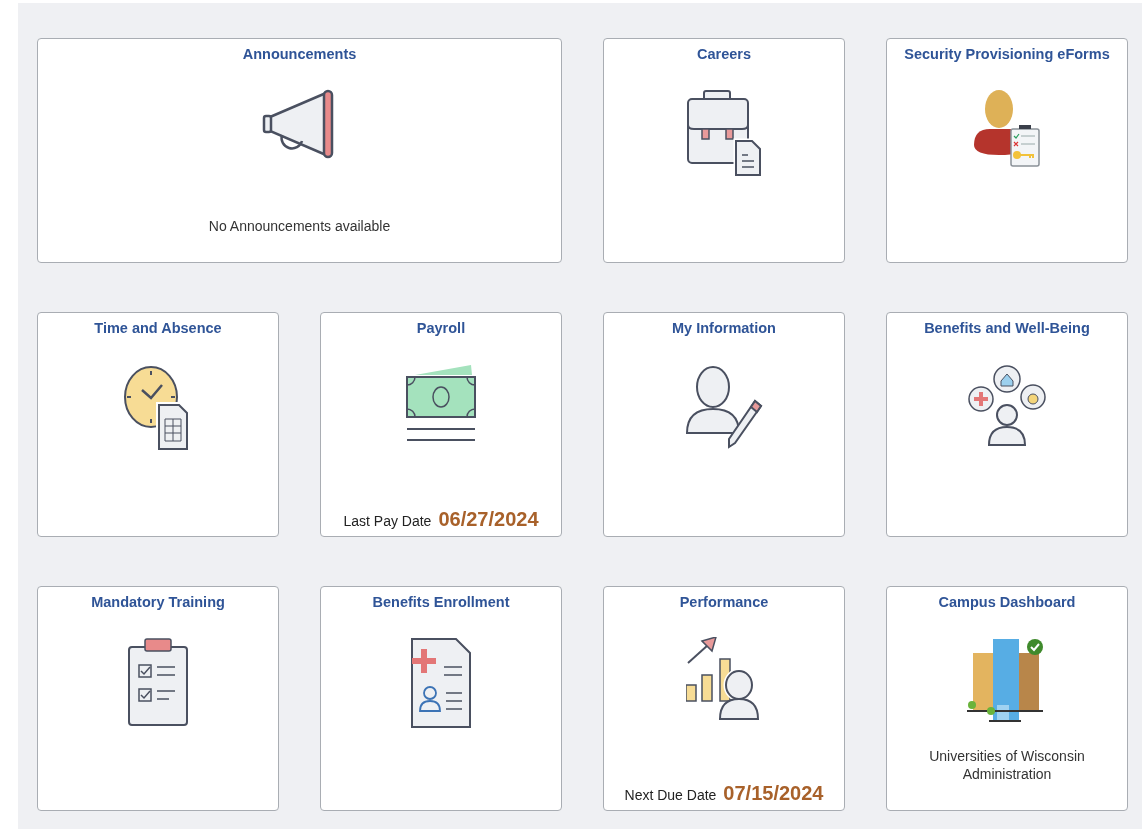 The height and width of the screenshot is (829, 1142). Describe the element at coordinates (724, 406) in the screenshot. I see `user-pencil-icon` at that location.